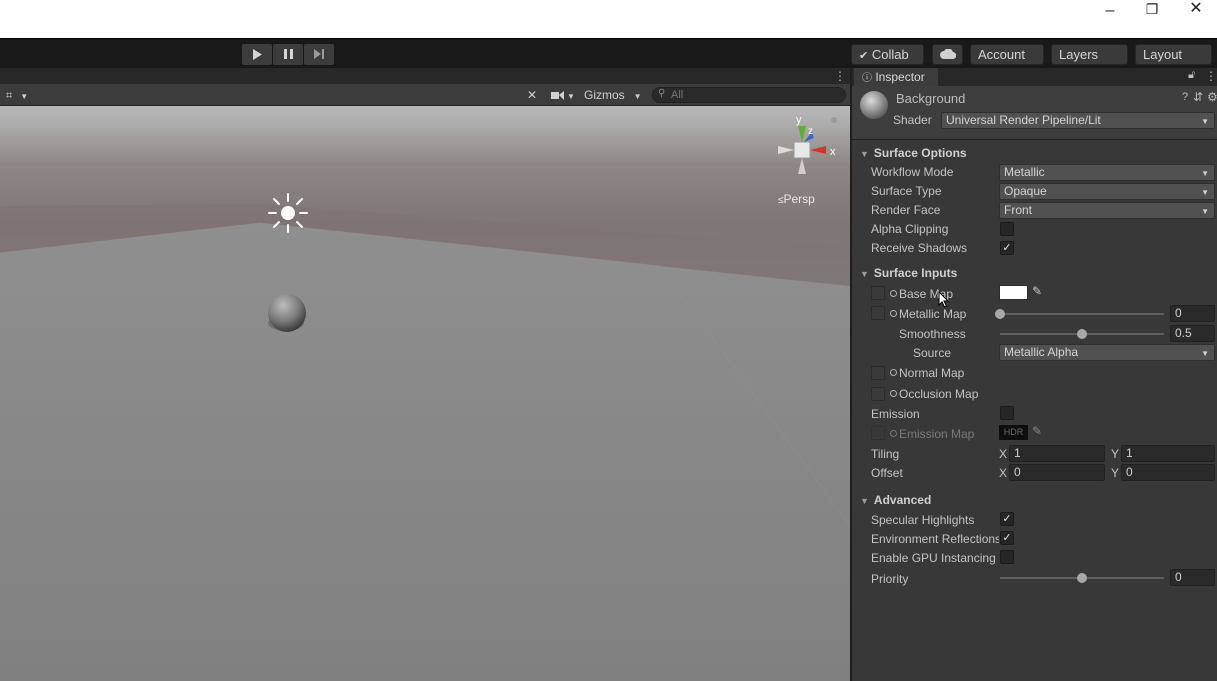 This screenshot has width=1217, height=681. I want to click on layers-dropdown: Layers▼, so click(1089, 61).